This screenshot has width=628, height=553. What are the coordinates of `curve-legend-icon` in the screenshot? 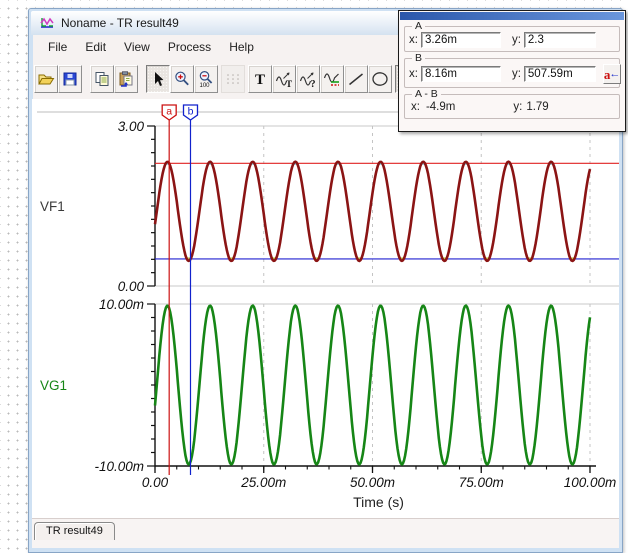 It's located at (331, 79).